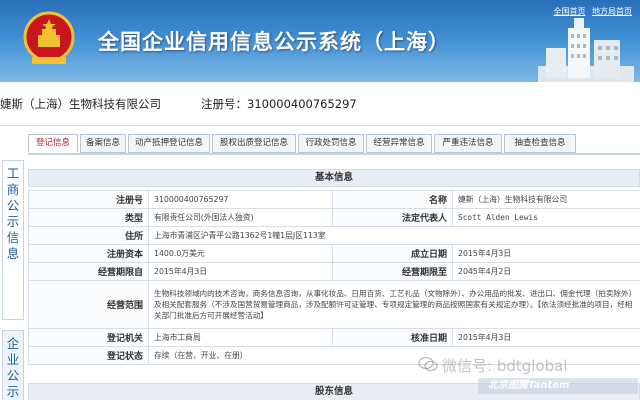  Describe the element at coordinates (13, 189) in the screenshot. I see `side-tab-char: 商` at that location.